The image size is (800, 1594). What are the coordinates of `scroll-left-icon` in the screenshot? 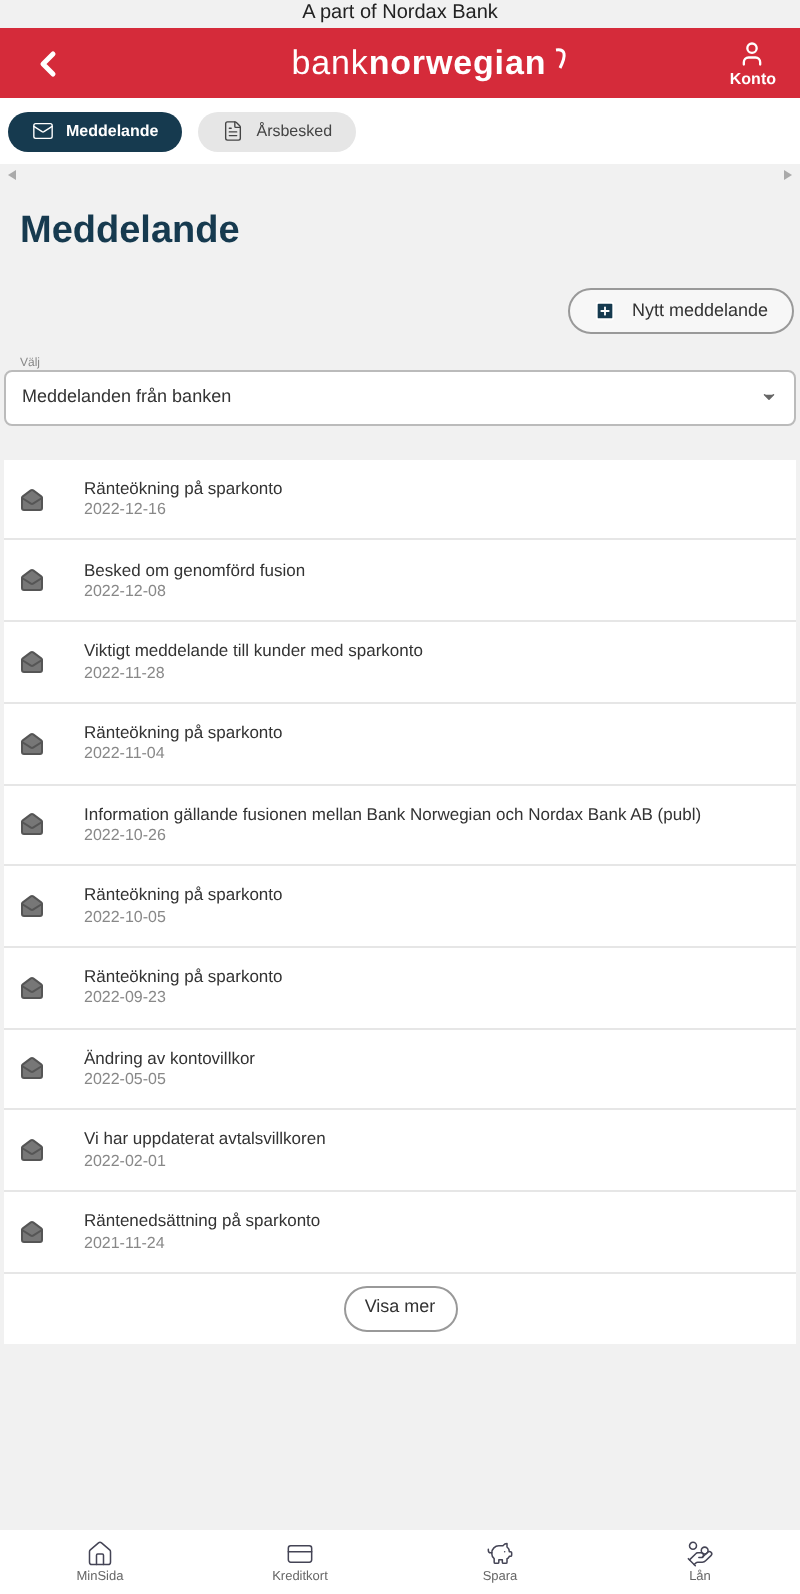 It's located at (12, 174).